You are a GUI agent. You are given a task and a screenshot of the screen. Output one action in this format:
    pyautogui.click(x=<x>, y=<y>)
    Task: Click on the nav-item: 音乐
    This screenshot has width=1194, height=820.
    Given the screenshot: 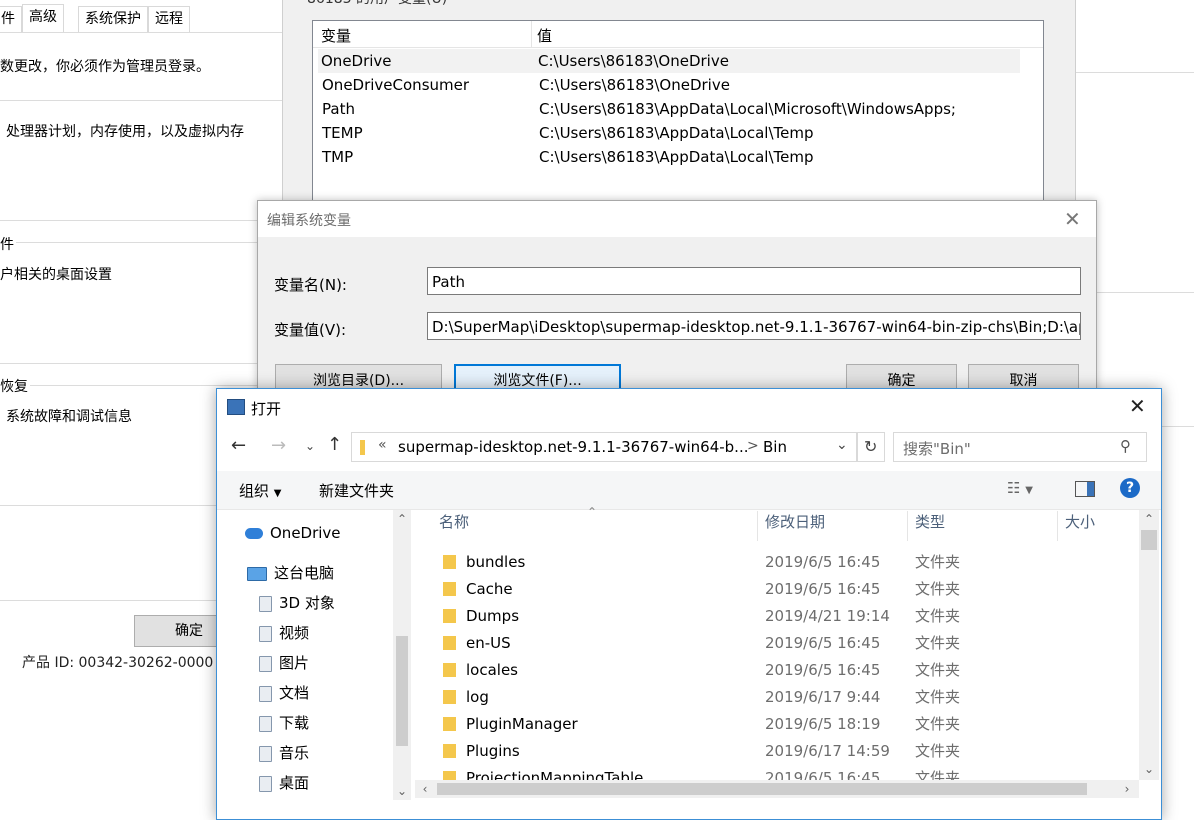 What is the action you would take?
    pyautogui.click(x=284, y=753)
    